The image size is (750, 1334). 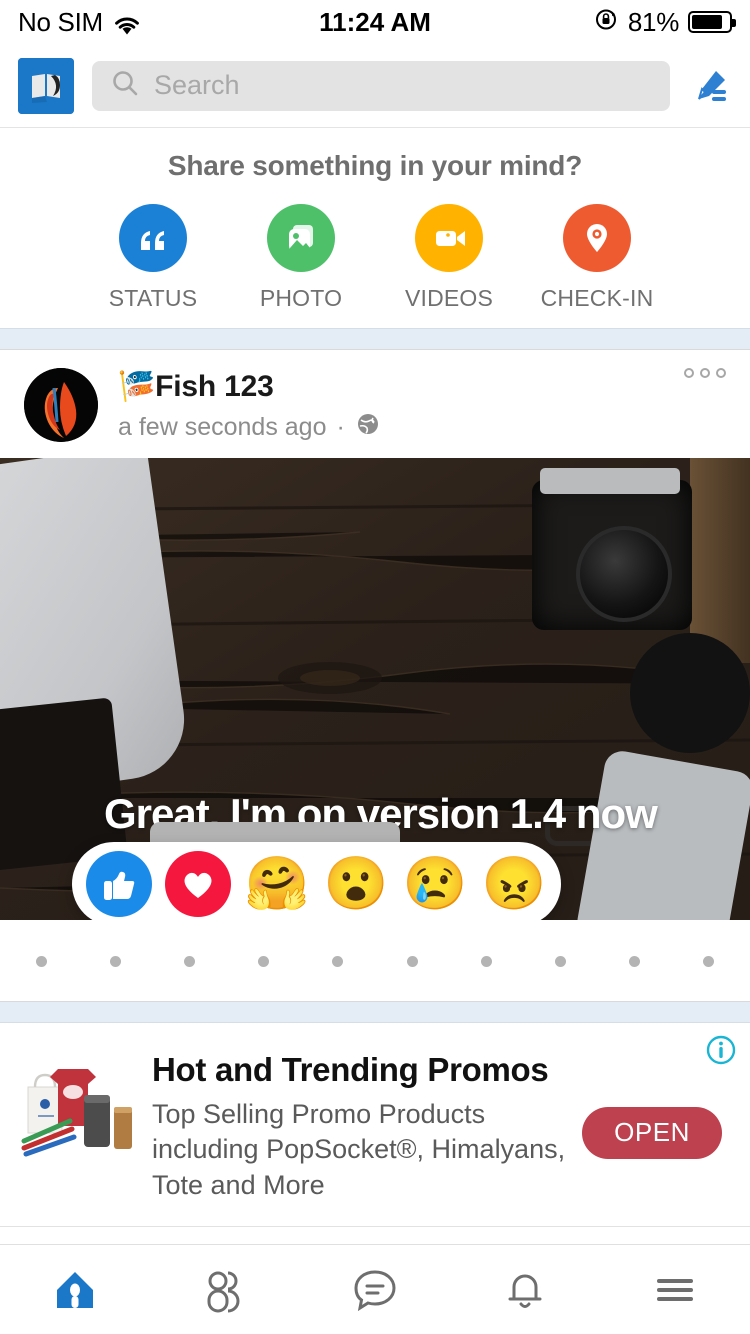 I want to click on location-pin-icon, so click(x=597, y=238).